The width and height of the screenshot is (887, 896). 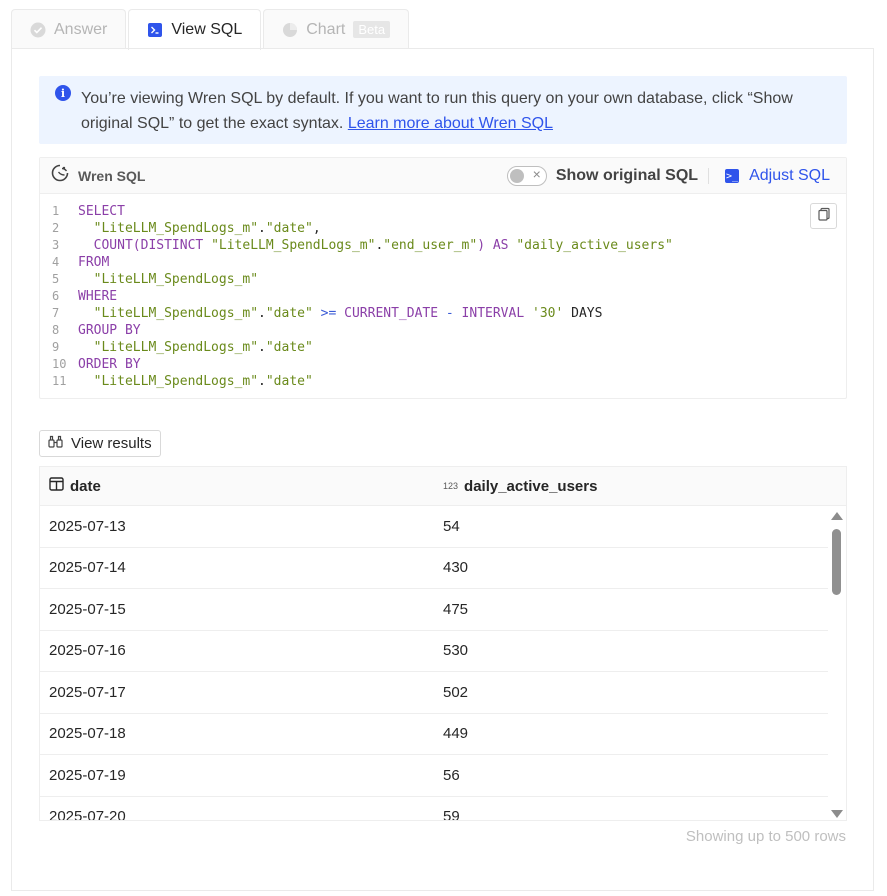 What do you see at coordinates (96, 364) in the screenshot?
I see `code-line: 10 ORDER BY` at bounding box center [96, 364].